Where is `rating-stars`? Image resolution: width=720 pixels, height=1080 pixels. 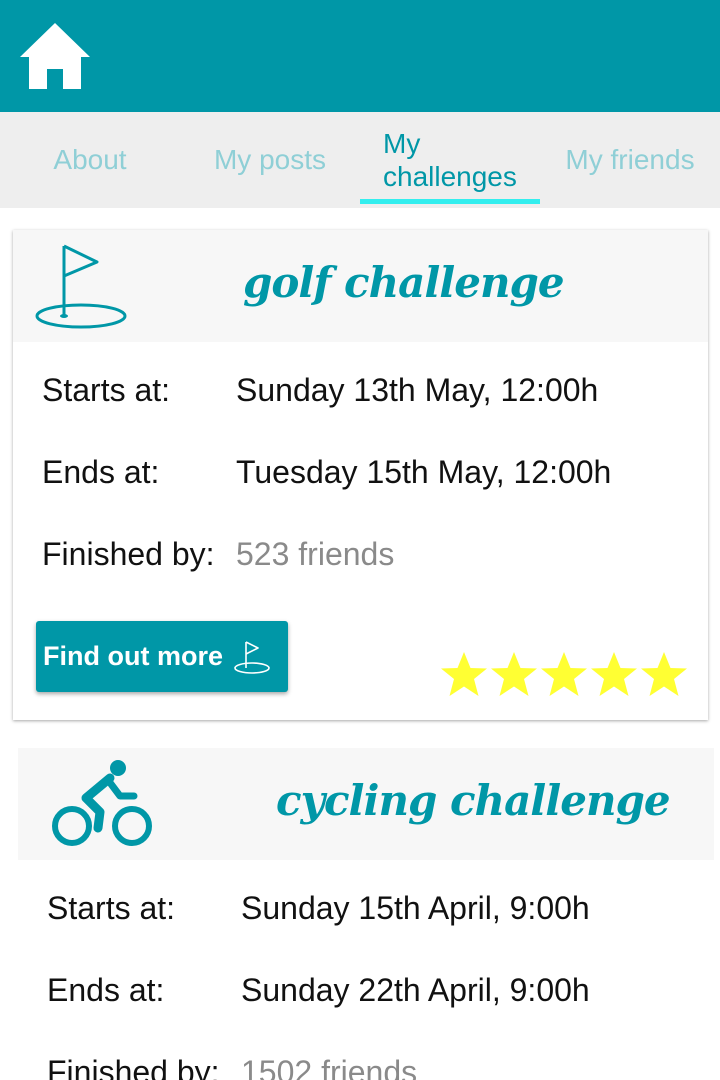 rating-stars is located at coordinates (564, 675).